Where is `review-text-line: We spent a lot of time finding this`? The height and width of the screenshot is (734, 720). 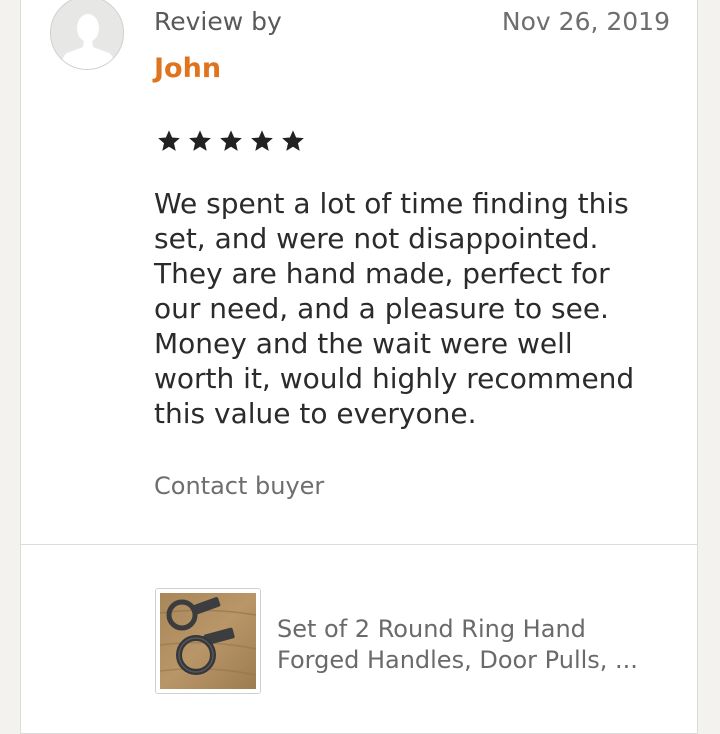 review-text-line: We spent a lot of time finding this is located at coordinates (391, 203).